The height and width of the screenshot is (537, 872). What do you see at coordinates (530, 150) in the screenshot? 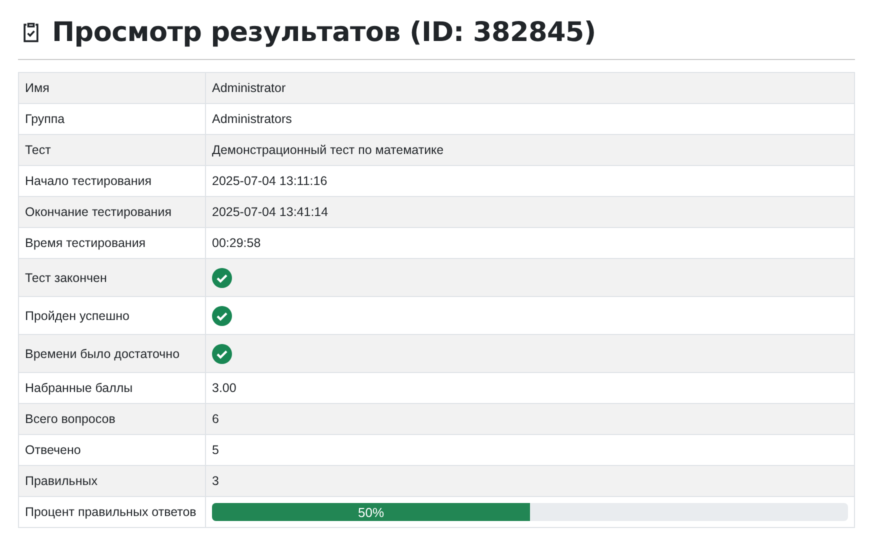
I see `field-value: Демонстрационный тест по математике` at bounding box center [530, 150].